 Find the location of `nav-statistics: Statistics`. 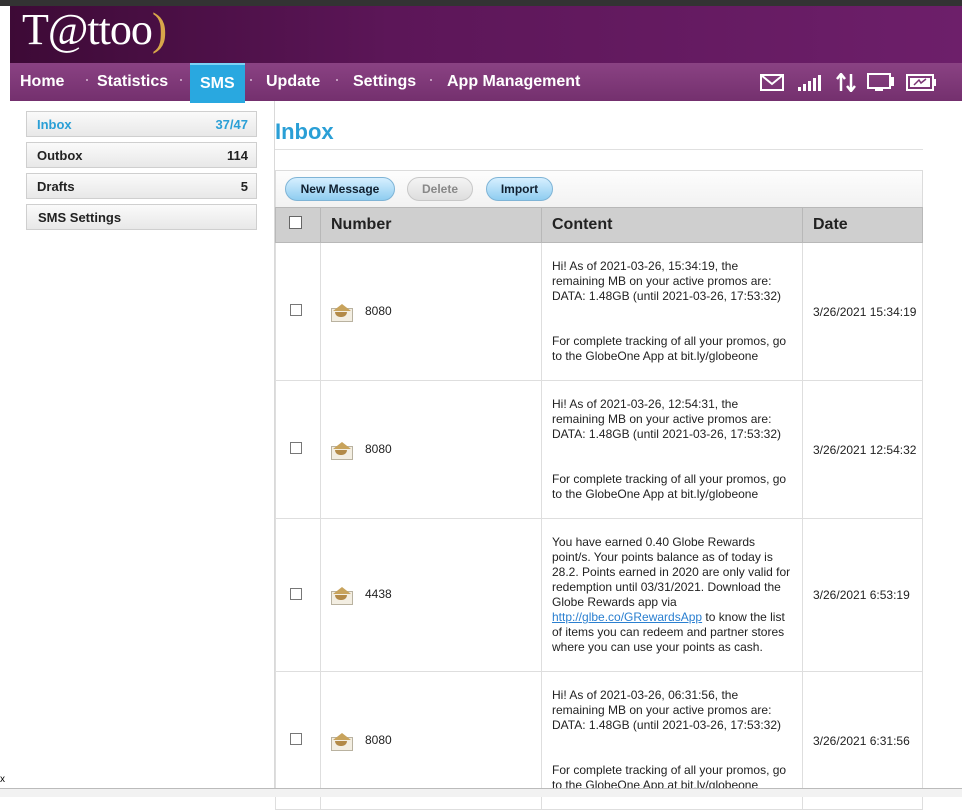

nav-statistics: Statistics is located at coordinates (132, 82).